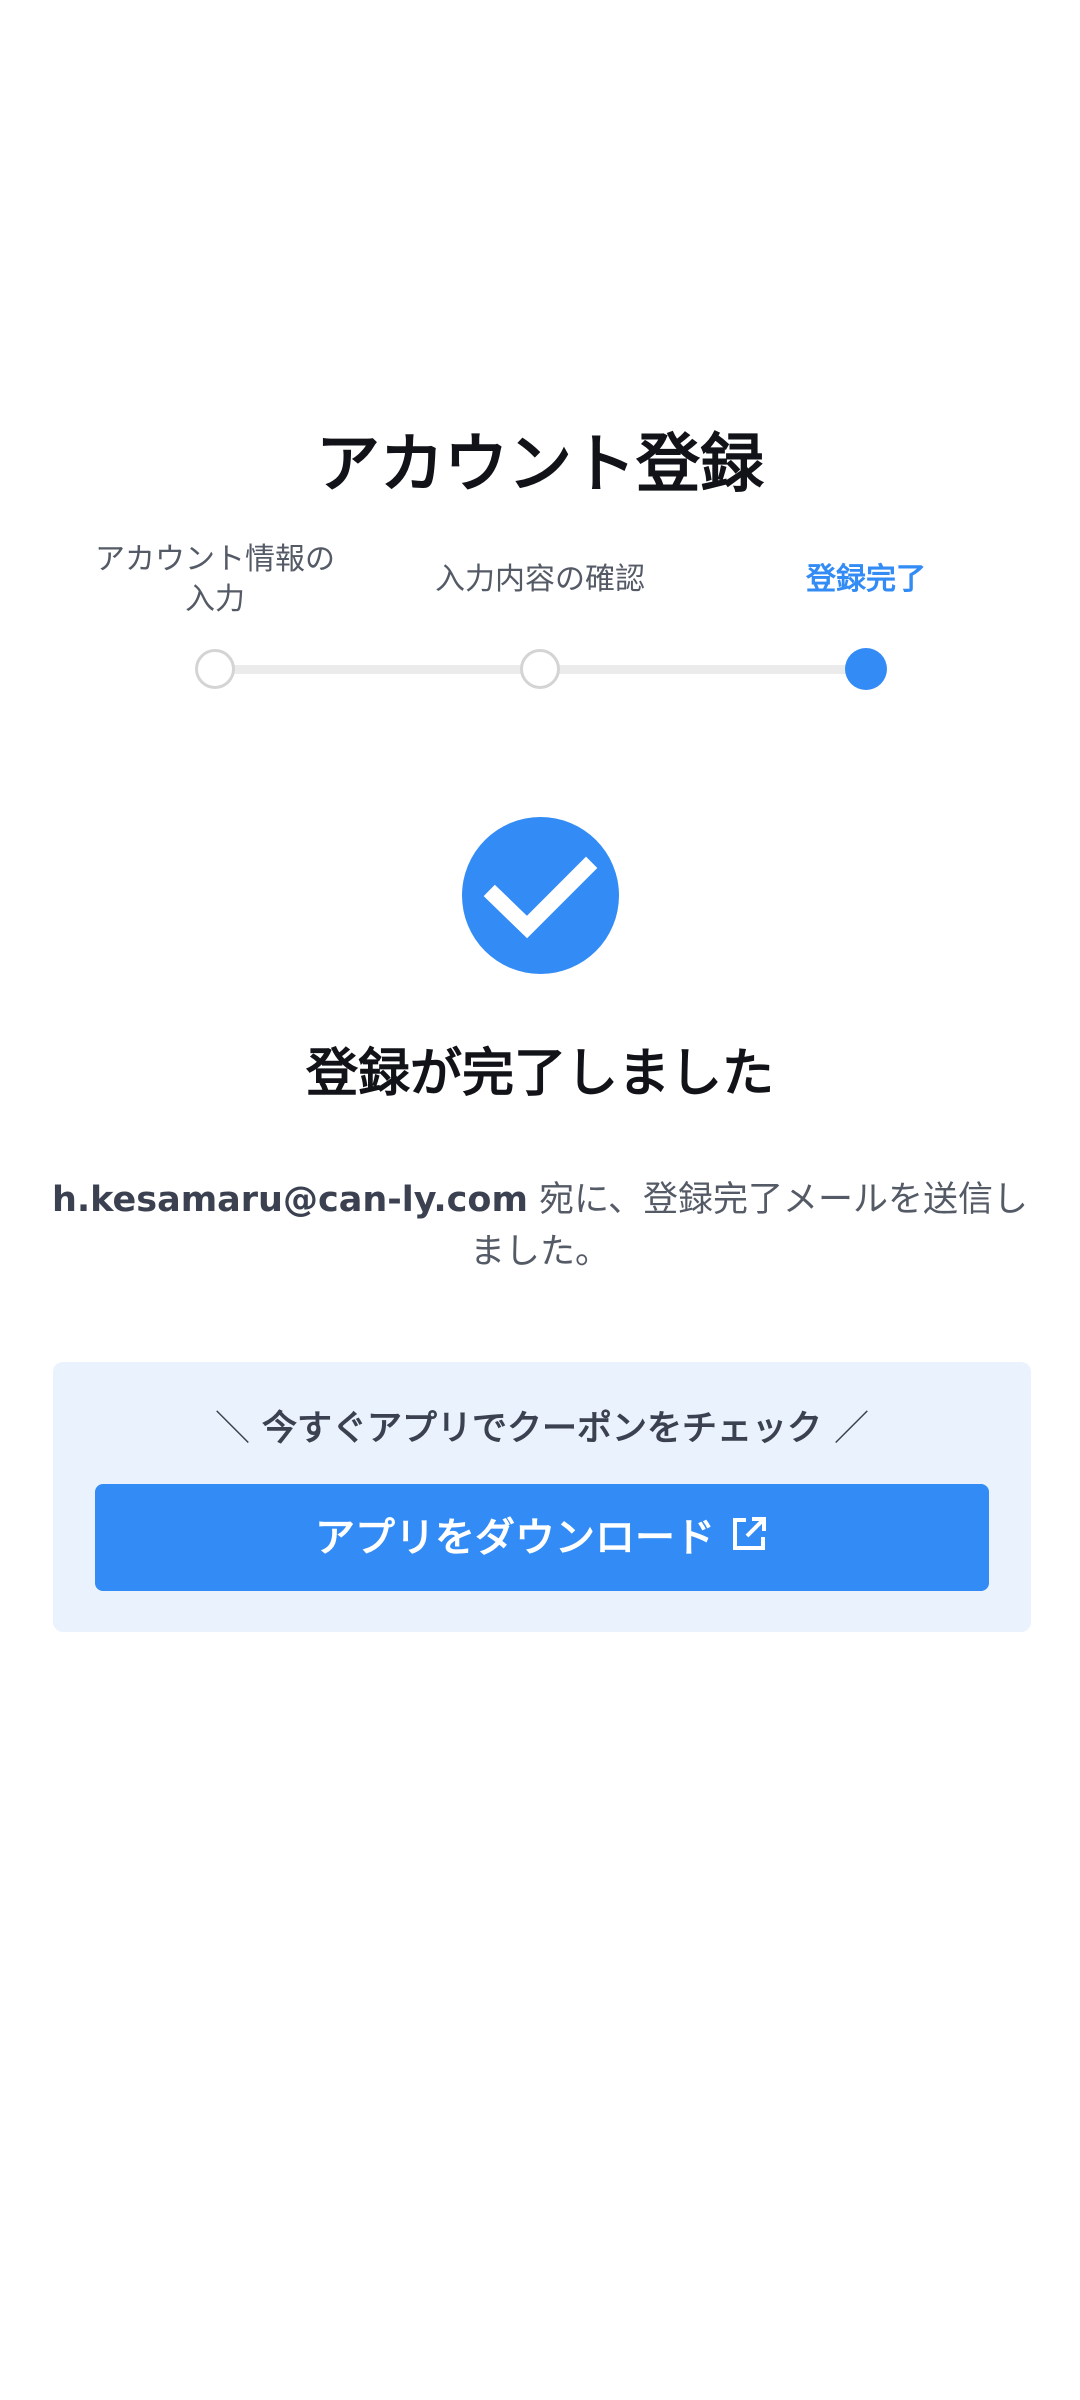 The height and width of the screenshot is (2400, 1080). Describe the element at coordinates (866, 579) in the screenshot. I see `step-label-complete: 登録完了` at that location.